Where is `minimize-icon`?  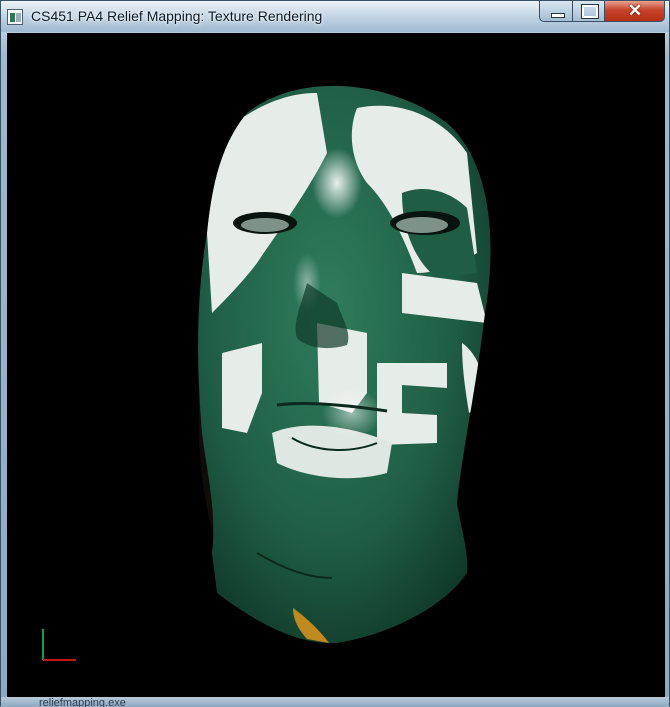
minimize-icon is located at coordinates (558, 15).